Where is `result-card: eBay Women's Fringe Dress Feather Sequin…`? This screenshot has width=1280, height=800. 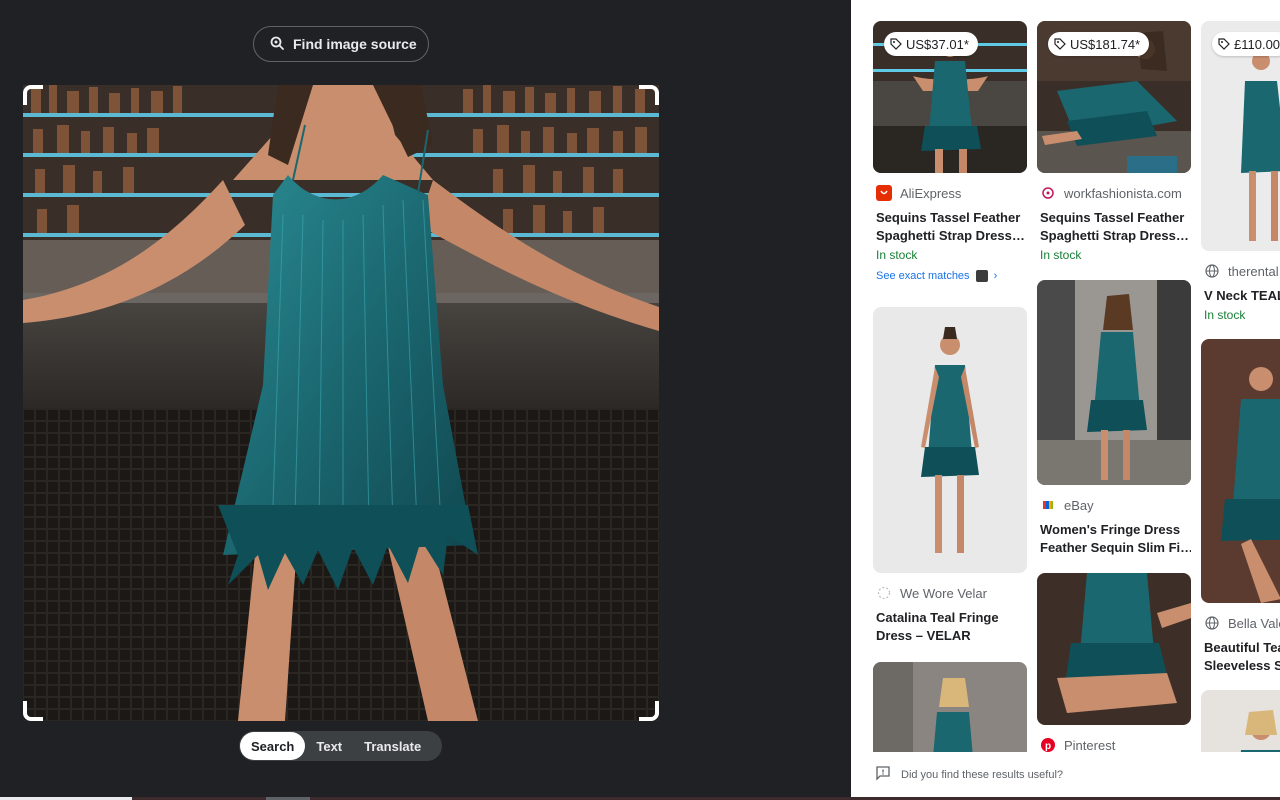
result-card: eBay Women's Fringe Dress Feather Sequin… is located at coordinates (1114, 418).